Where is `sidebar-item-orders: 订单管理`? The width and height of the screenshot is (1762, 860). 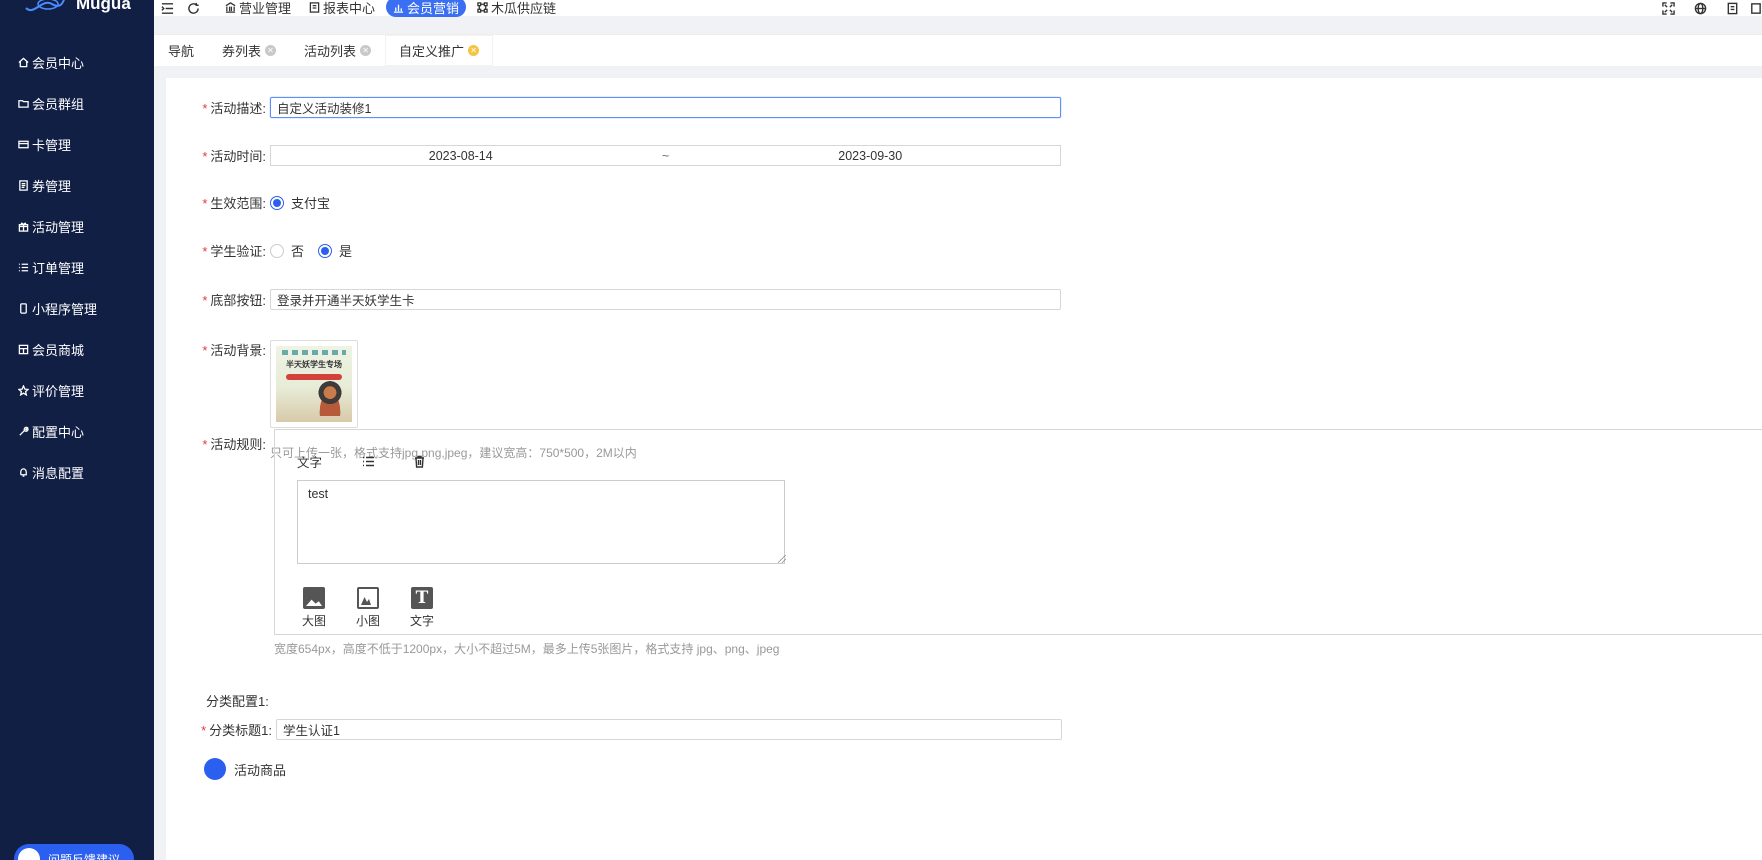 sidebar-item-orders: 订单管理 is located at coordinates (77, 267).